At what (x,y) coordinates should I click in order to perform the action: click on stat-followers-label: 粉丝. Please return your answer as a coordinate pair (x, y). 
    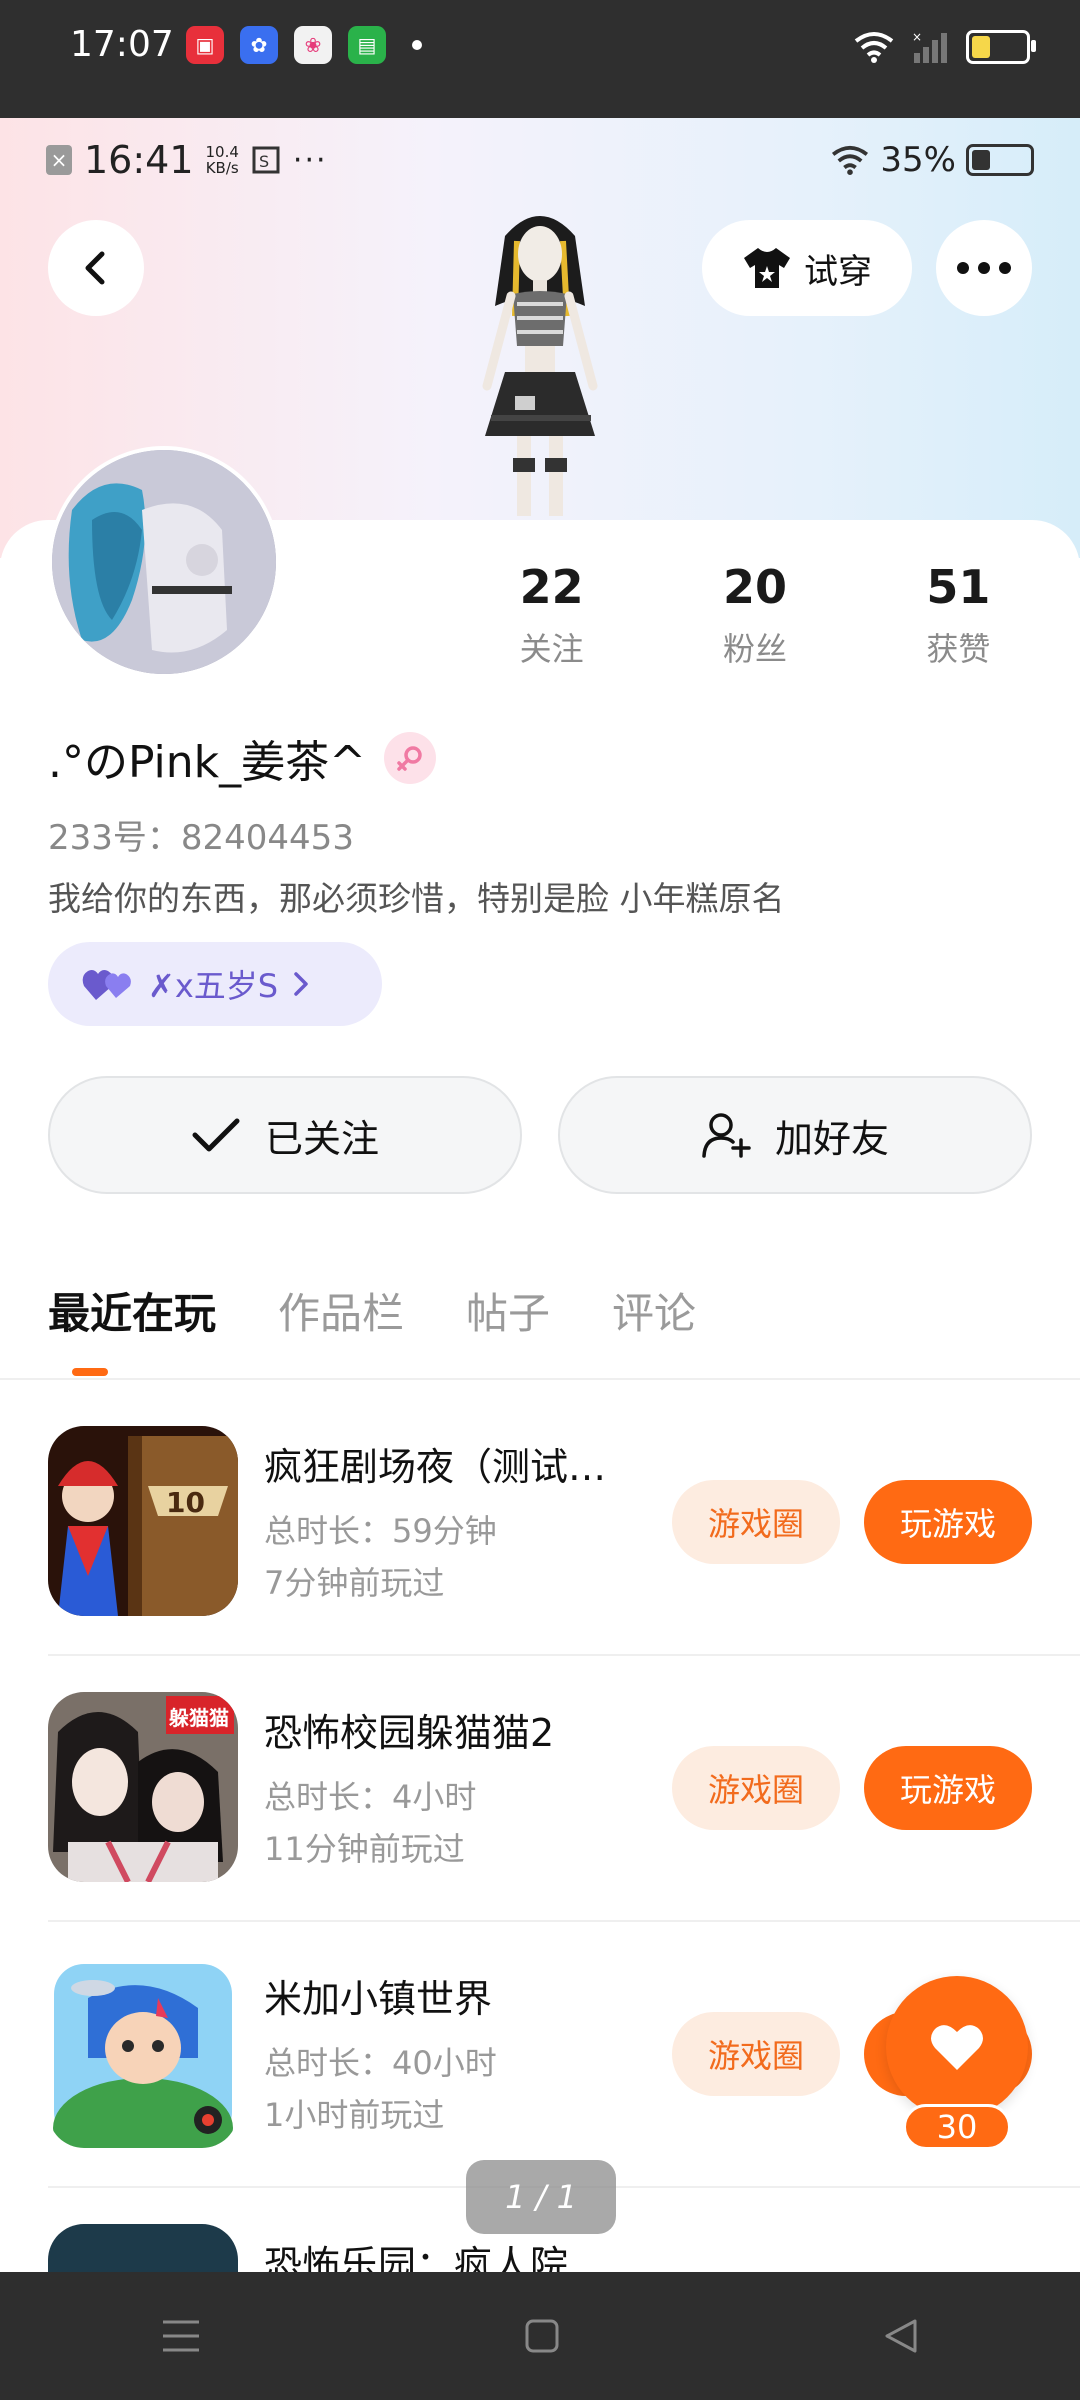
    Looking at the image, I should click on (754, 649).